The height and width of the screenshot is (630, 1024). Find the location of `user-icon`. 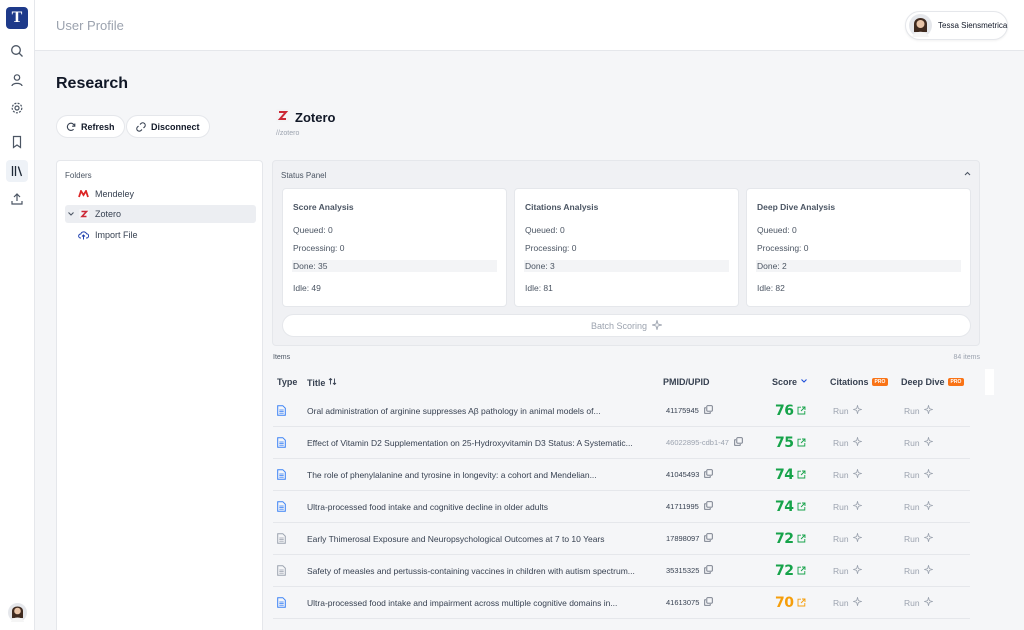

user-icon is located at coordinates (17, 80).